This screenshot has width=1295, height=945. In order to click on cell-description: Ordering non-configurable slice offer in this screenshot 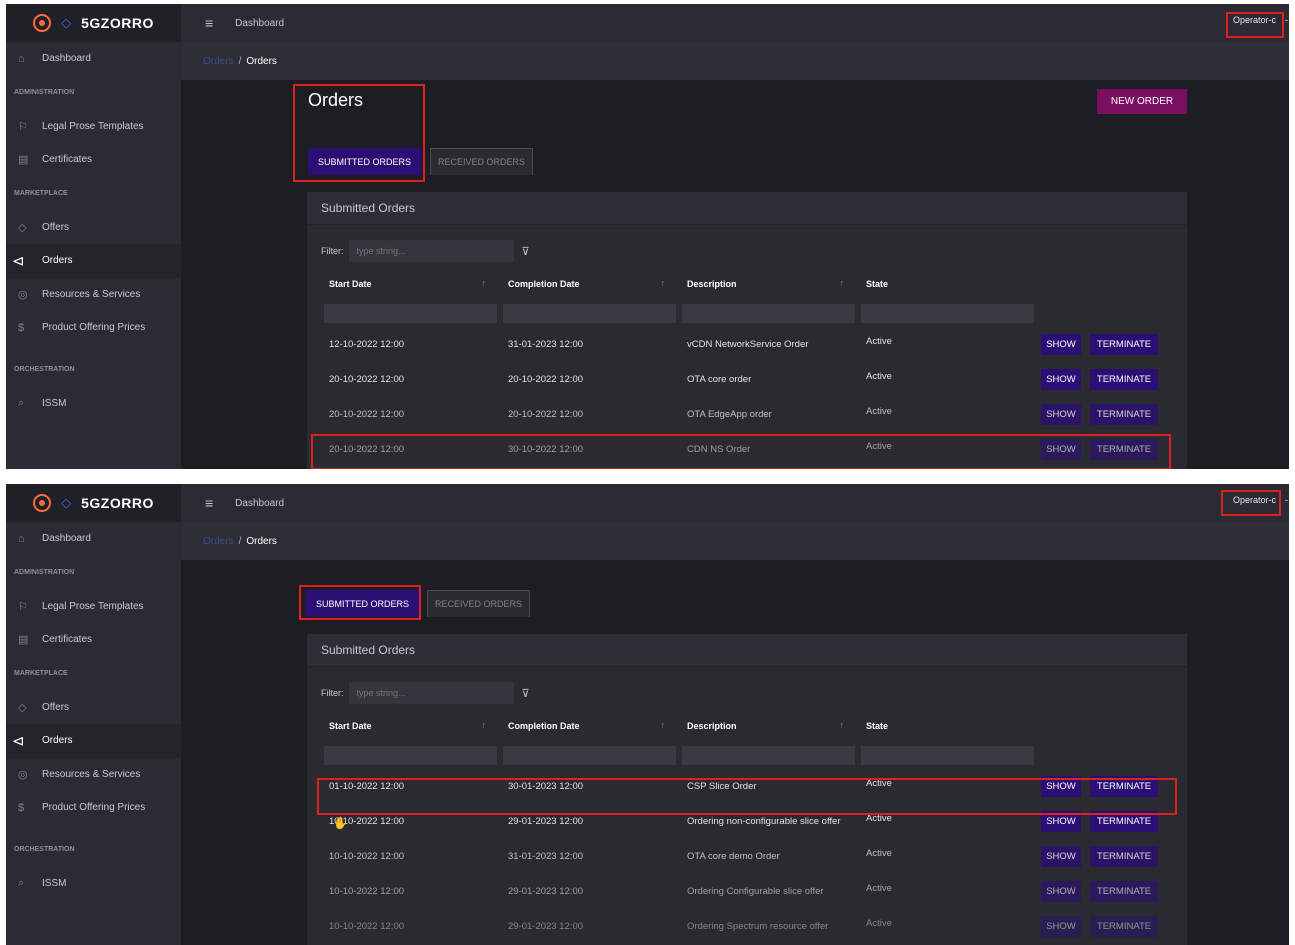, I will do `click(764, 821)`.